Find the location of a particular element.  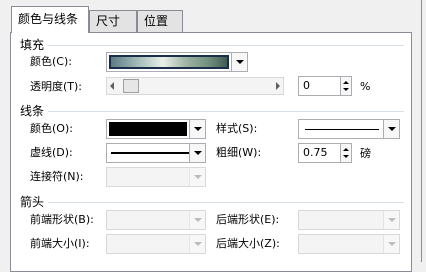

tab-colors-and-lines: 颜色与线条 is located at coordinates (50, 19).